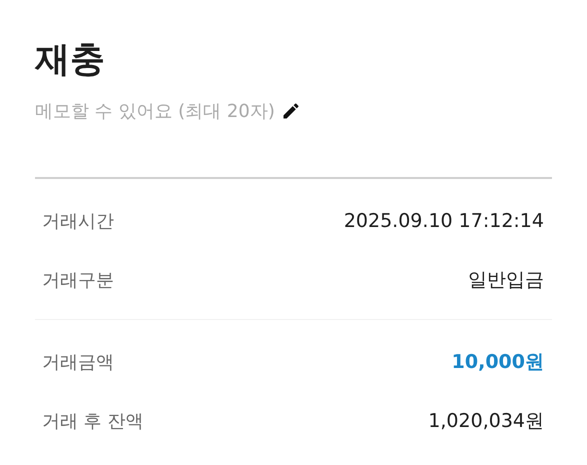  What do you see at coordinates (78, 221) in the screenshot?
I see `row-label: 거래시간` at bounding box center [78, 221].